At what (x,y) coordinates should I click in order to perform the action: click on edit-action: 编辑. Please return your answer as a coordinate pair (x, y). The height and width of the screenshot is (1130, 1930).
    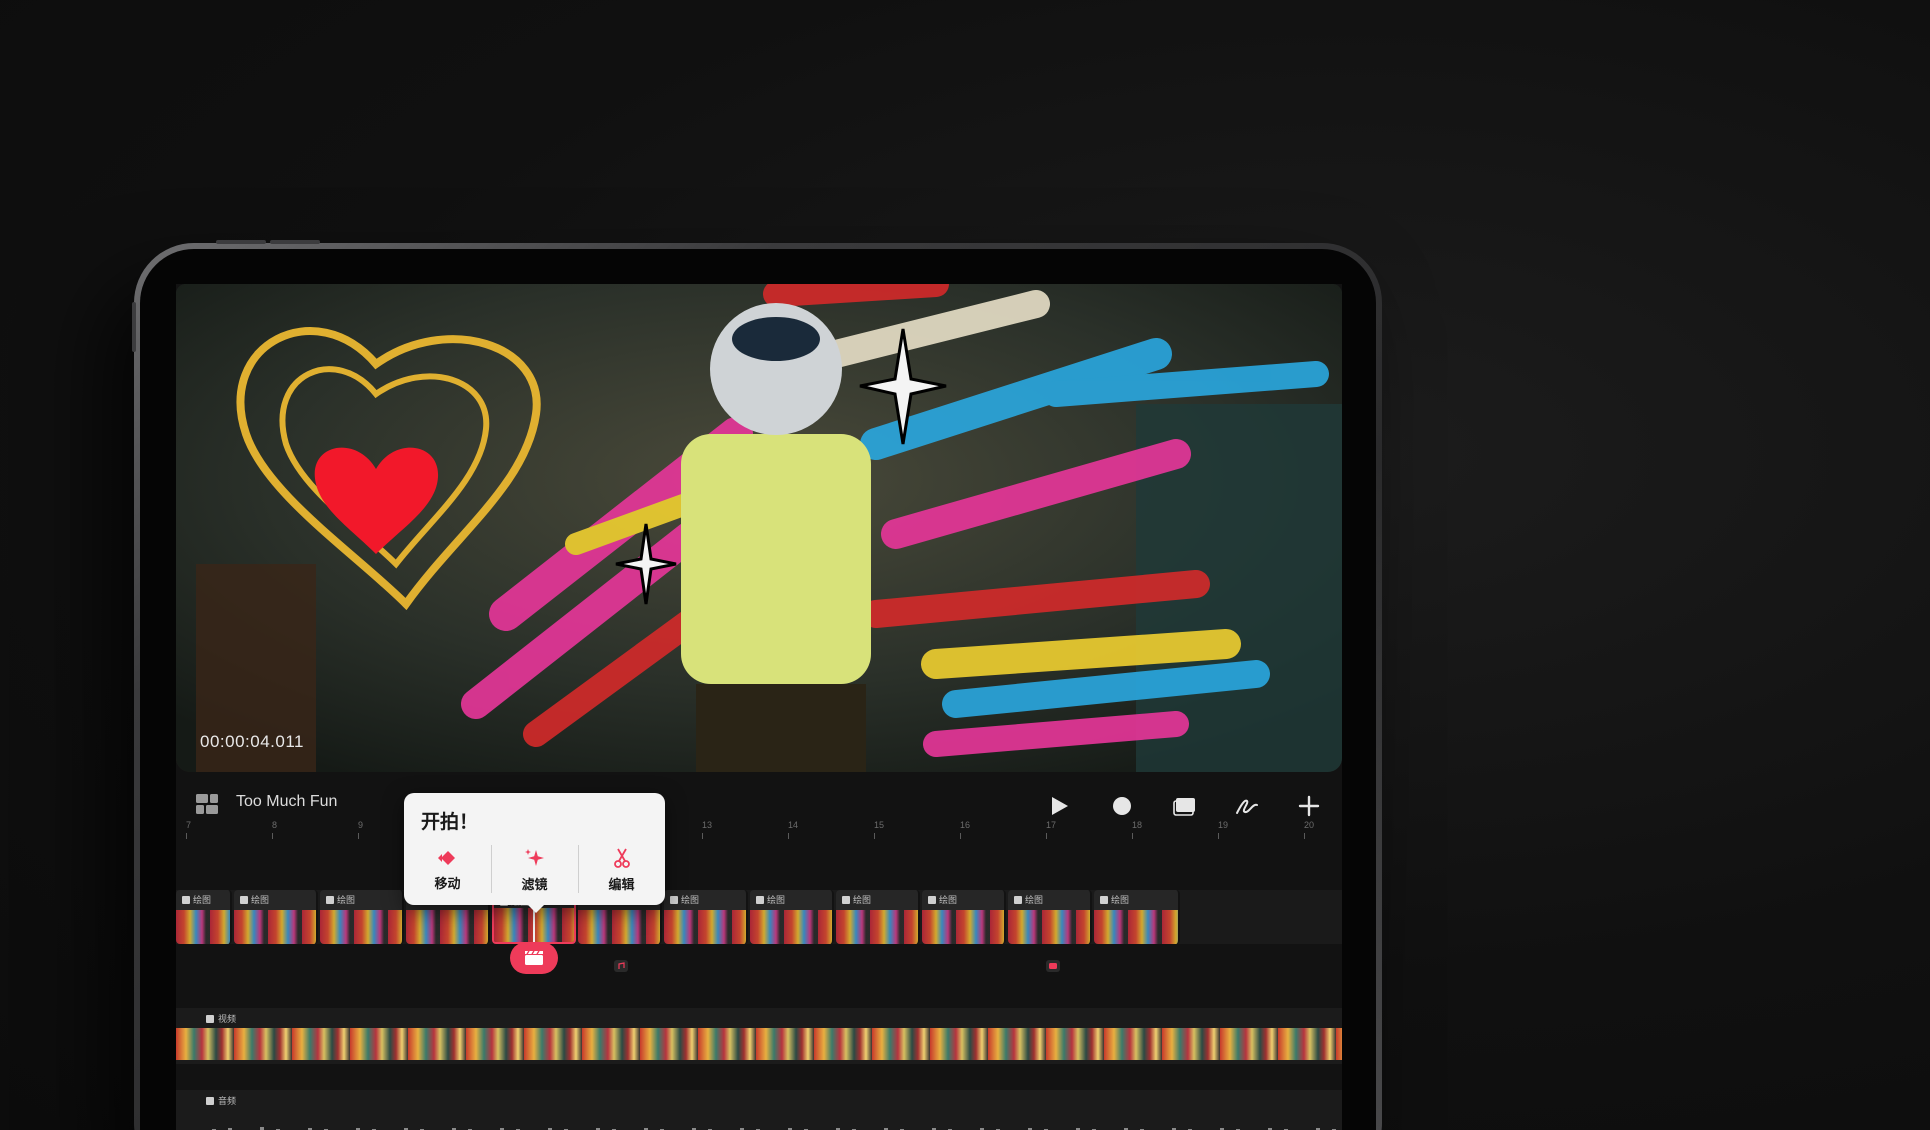
    Looking at the image, I should click on (621, 870).